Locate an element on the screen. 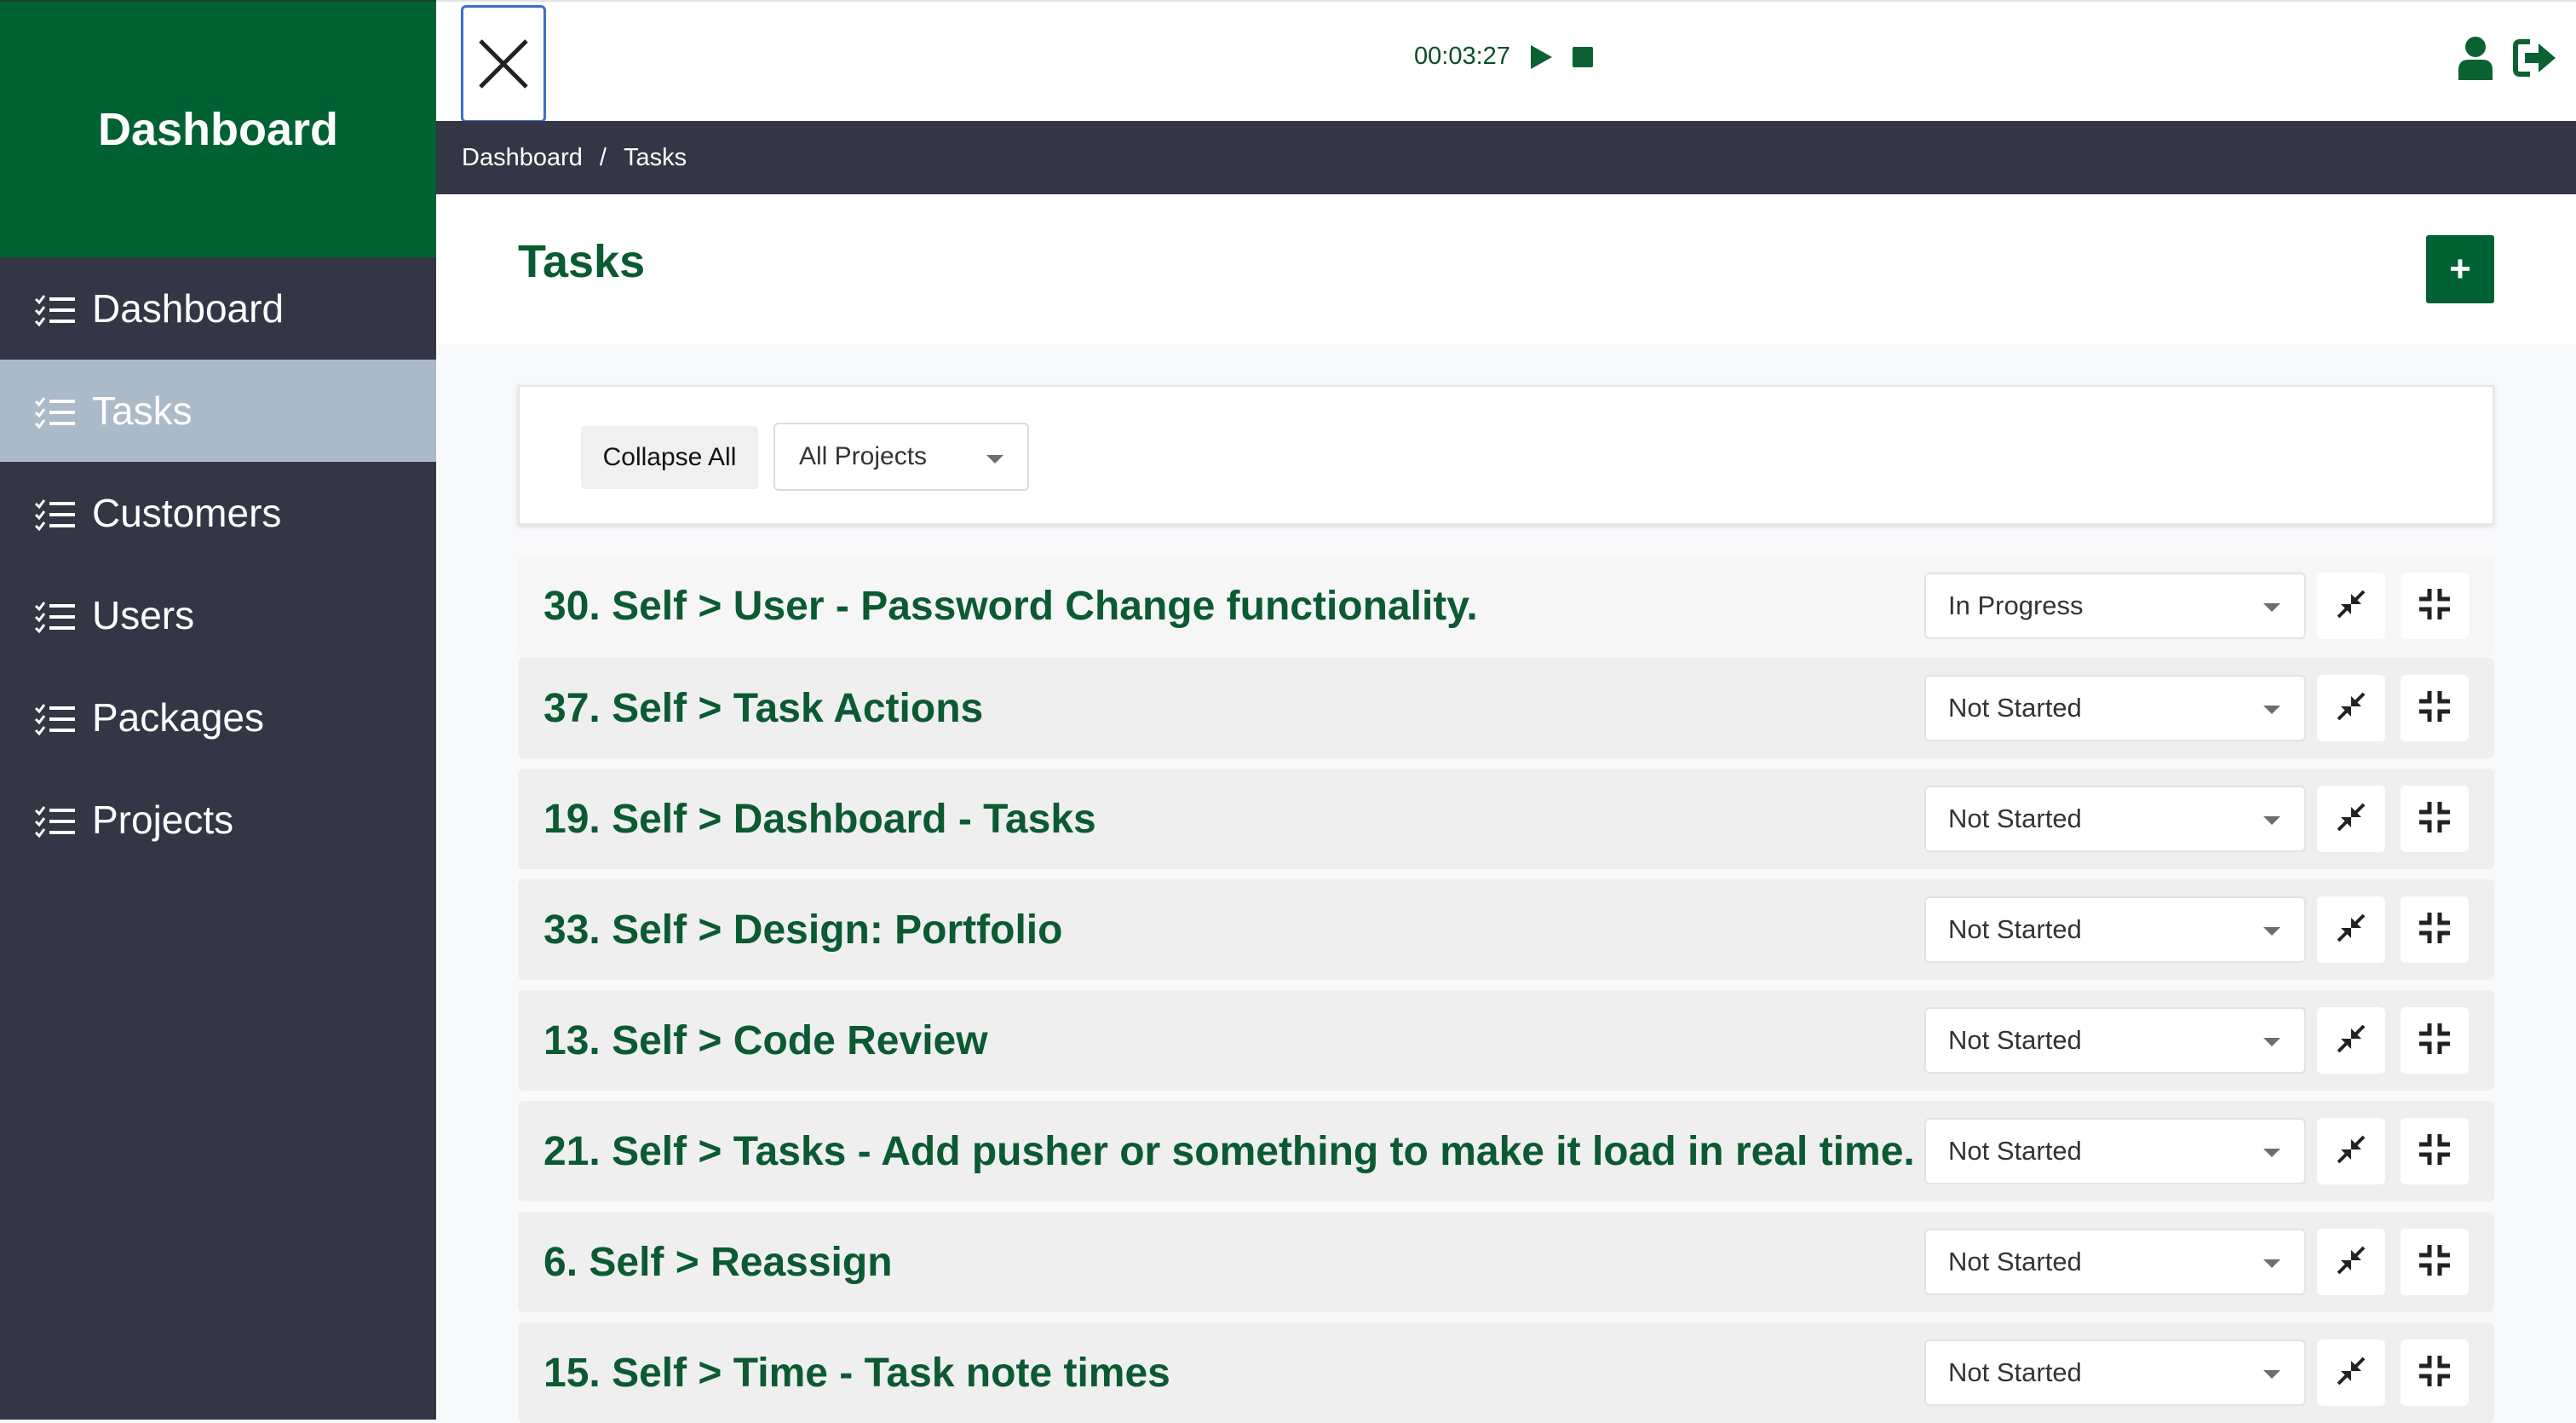 The image size is (2576, 1423). add-task-button: + is located at coordinates (2460, 269).